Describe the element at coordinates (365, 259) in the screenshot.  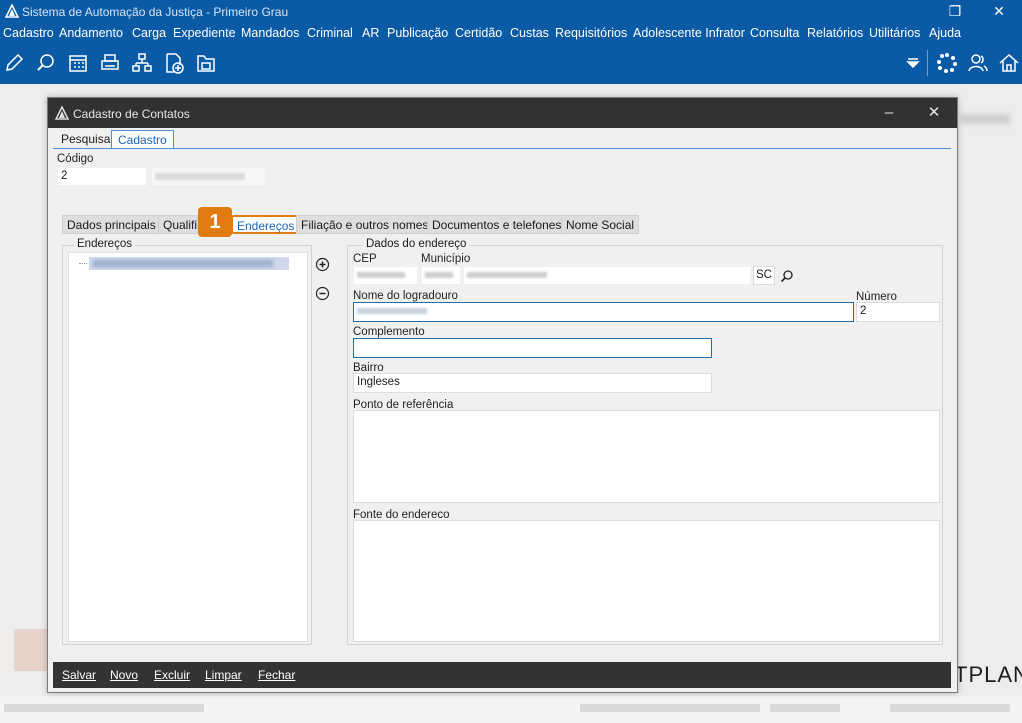
I see `cep-label: CEP` at that location.